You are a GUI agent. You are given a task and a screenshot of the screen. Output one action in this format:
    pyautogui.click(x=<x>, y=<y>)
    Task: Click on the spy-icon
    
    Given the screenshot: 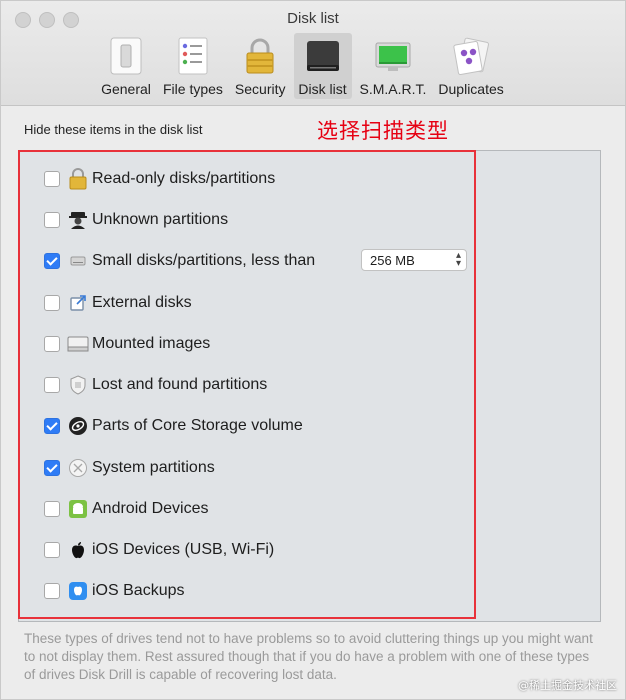 What is the action you would take?
    pyautogui.click(x=78, y=220)
    